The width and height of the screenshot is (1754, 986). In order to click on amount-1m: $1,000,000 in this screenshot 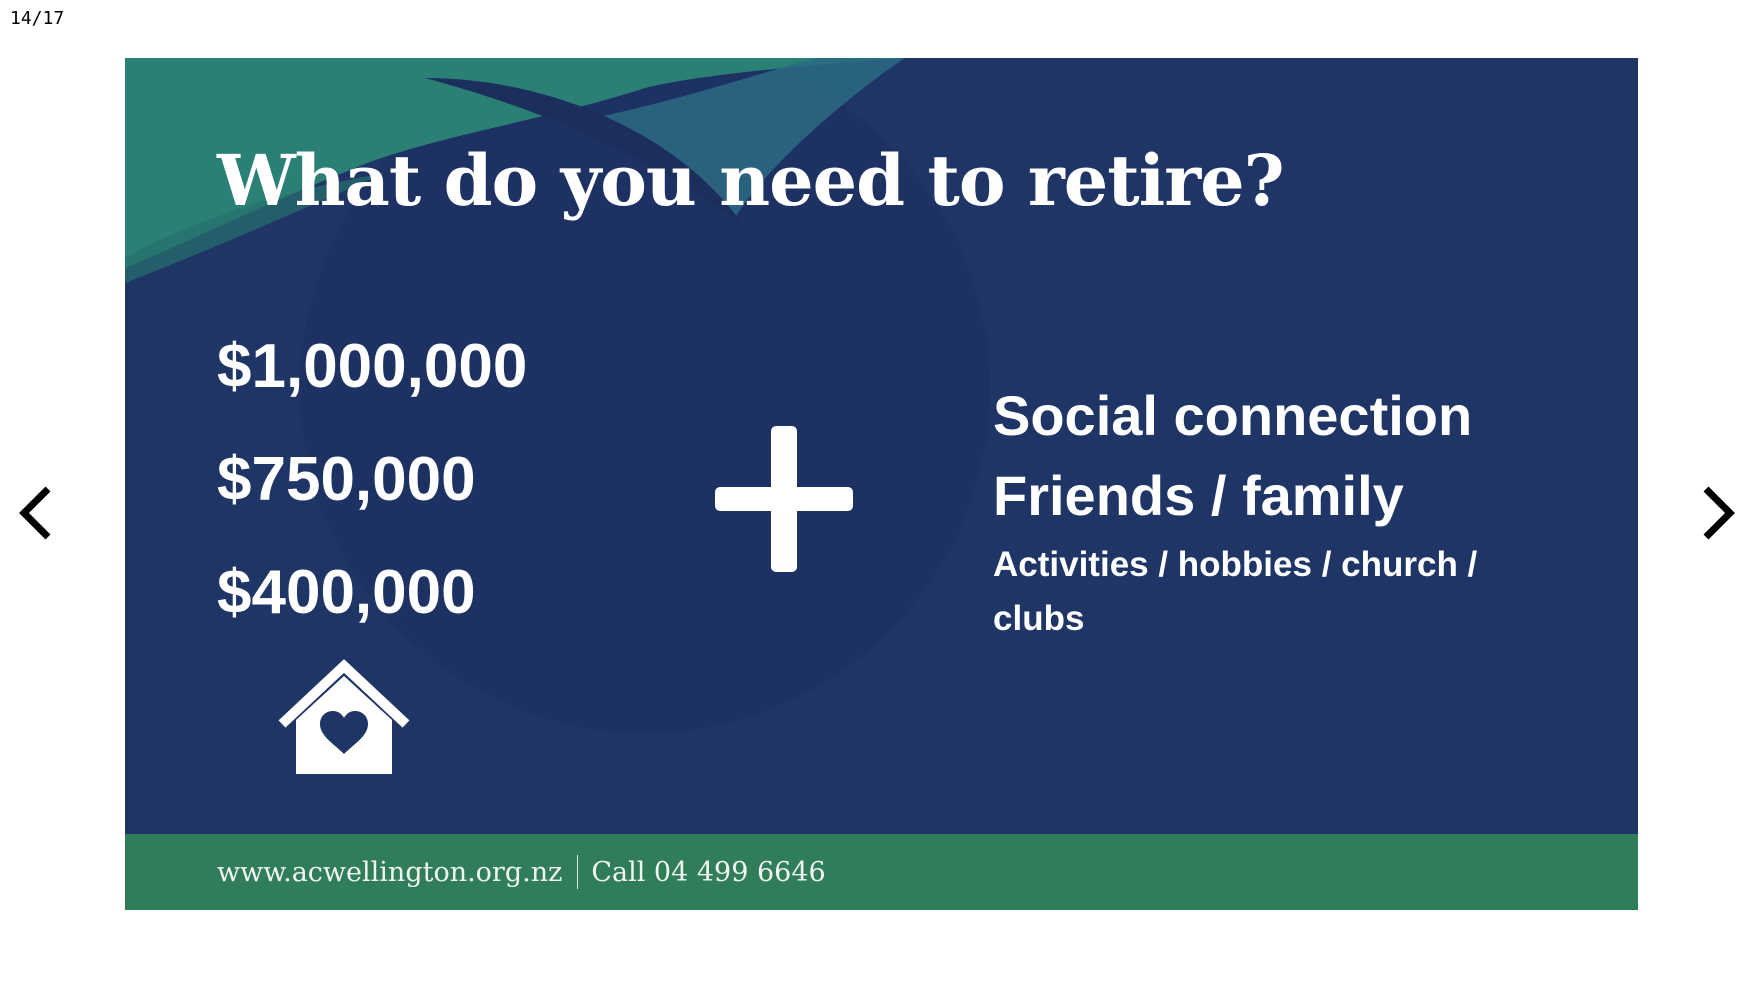, I will do `click(372, 366)`.